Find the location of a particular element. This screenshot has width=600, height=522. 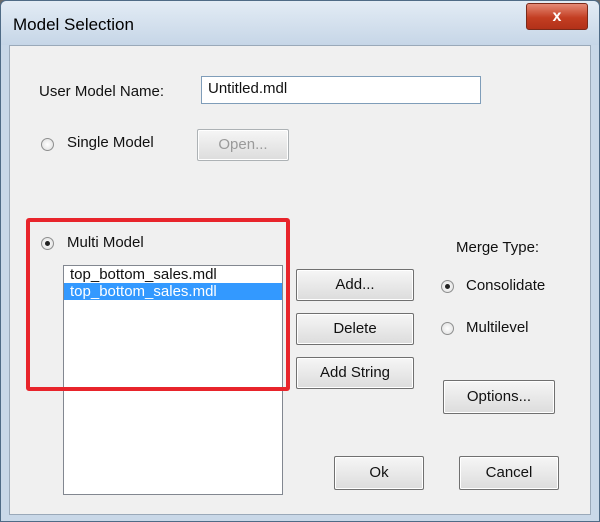

add-string-button: Add String is located at coordinates (355, 373).